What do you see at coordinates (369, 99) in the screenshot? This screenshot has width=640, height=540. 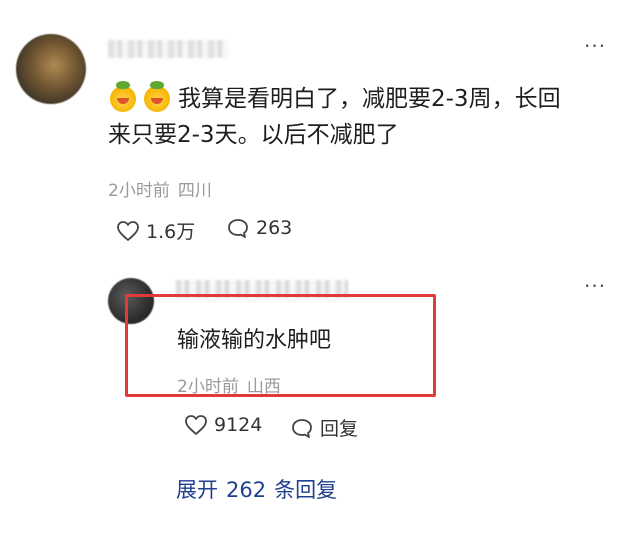 I see `comment-text-line-1: 我算是看明白了，减肥要2-3周，长回` at bounding box center [369, 99].